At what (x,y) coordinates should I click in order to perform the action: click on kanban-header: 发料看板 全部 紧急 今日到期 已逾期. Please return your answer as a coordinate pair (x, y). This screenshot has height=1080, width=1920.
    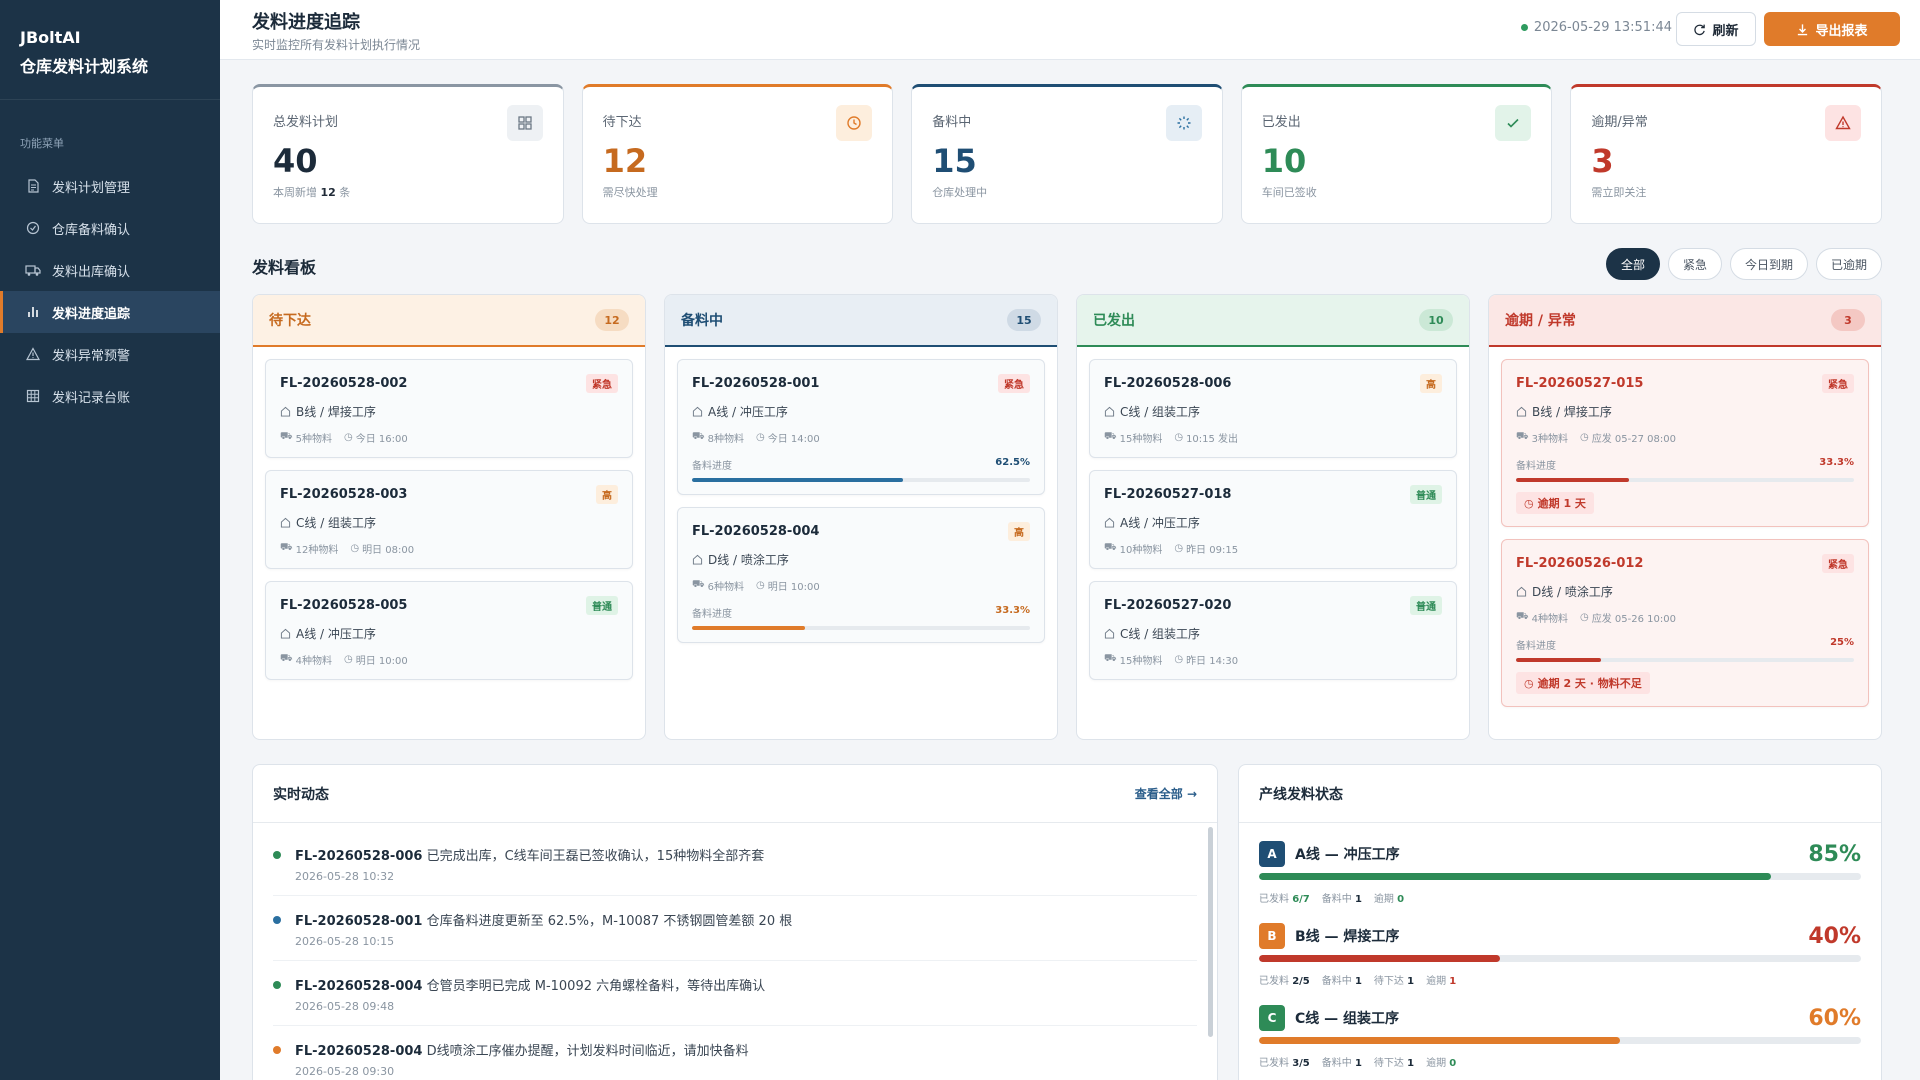
    Looking at the image, I should click on (1067, 264).